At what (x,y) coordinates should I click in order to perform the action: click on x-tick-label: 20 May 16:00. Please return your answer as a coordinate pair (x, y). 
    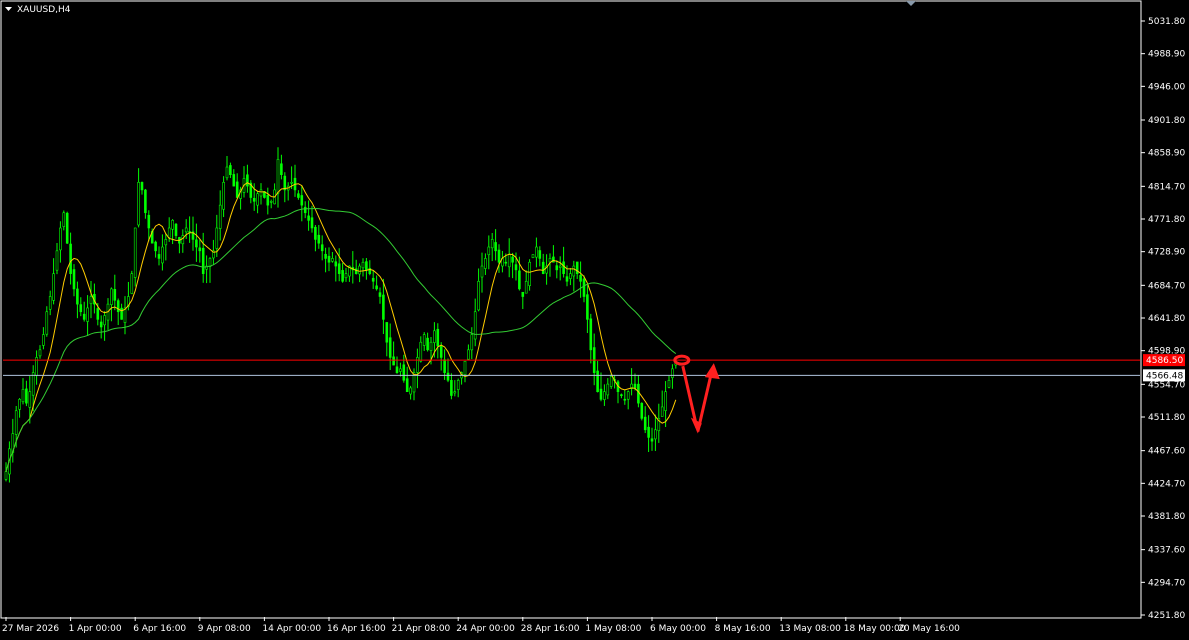
    Looking at the image, I should click on (929, 629).